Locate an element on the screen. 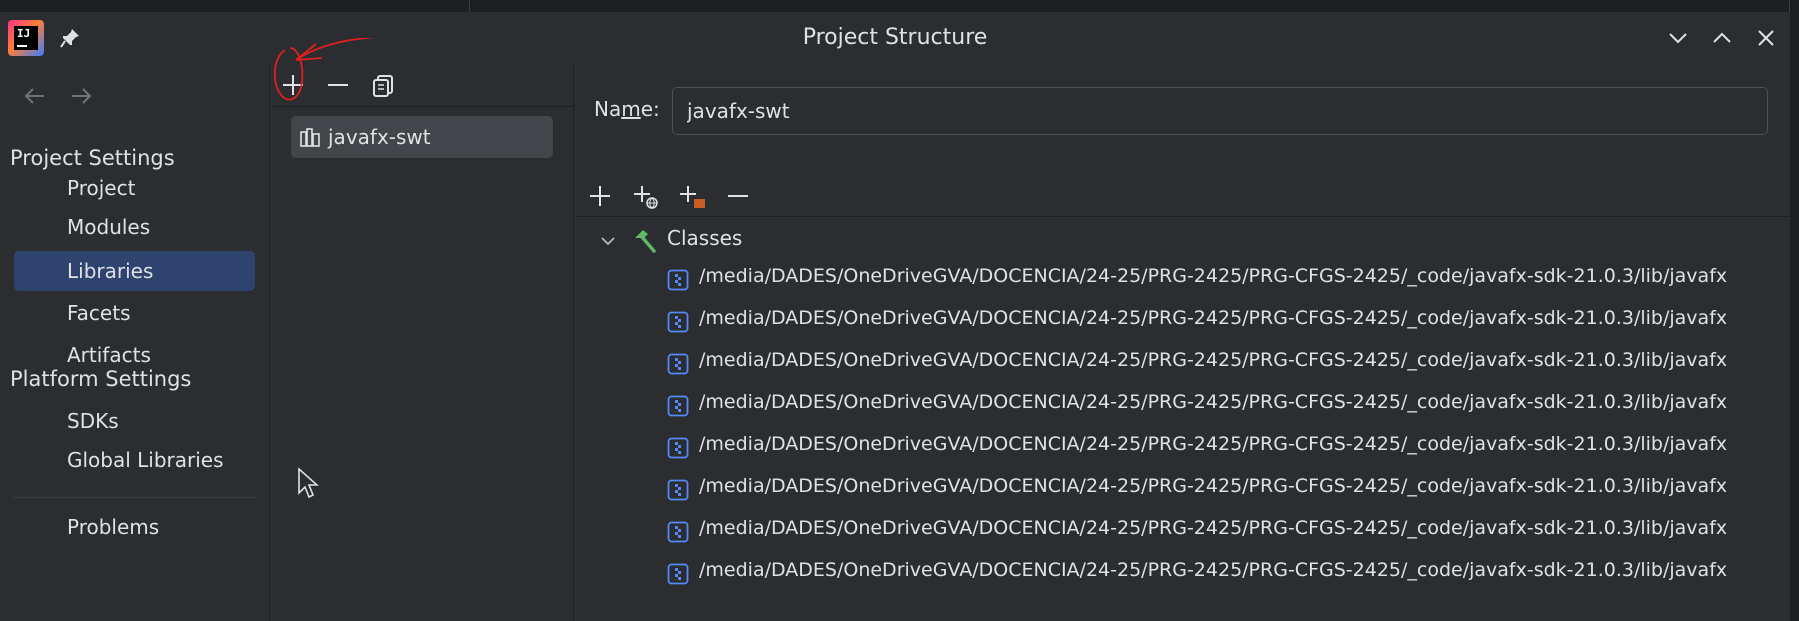  title-bar: IJ Project Structure is located at coordinates (895, 37).